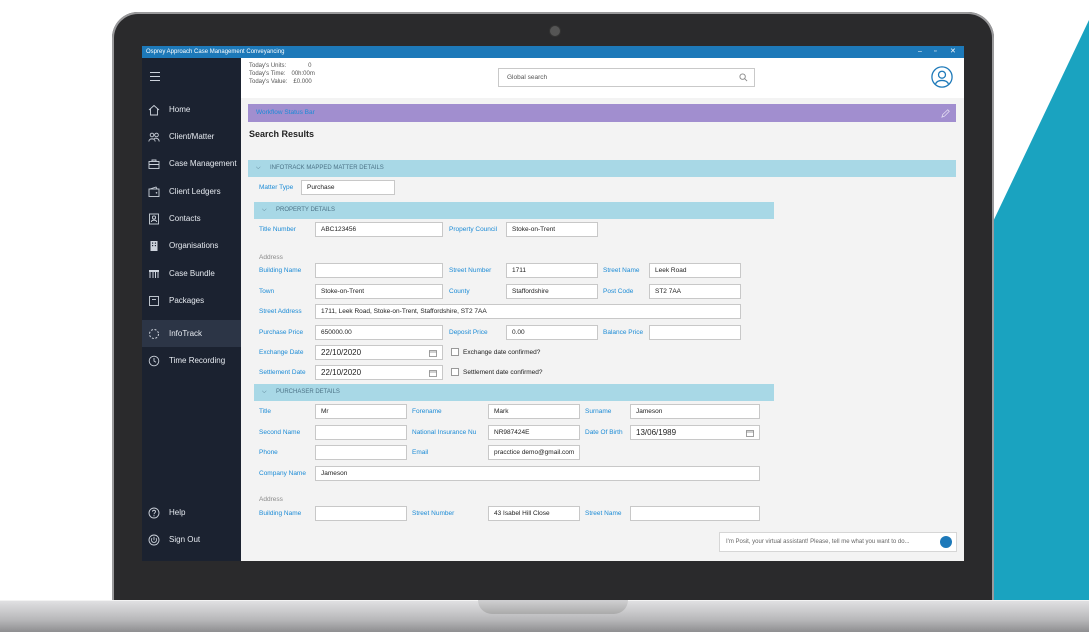 This screenshot has height=632, width=1089. What do you see at coordinates (695, 513) in the screenshot?
I see `street-name-field` at bounding box center [695, 513].